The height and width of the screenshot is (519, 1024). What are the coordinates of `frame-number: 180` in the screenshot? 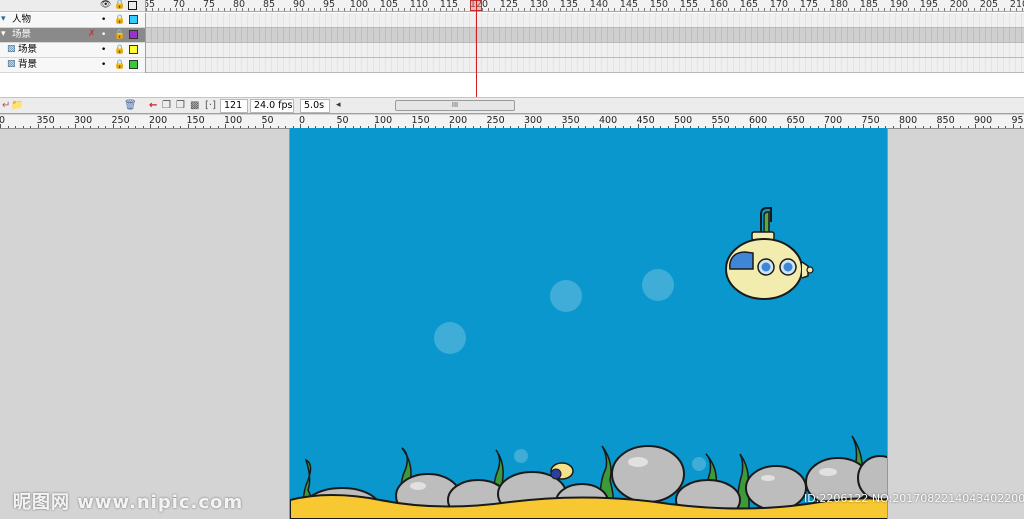 It's located at (839, 5).